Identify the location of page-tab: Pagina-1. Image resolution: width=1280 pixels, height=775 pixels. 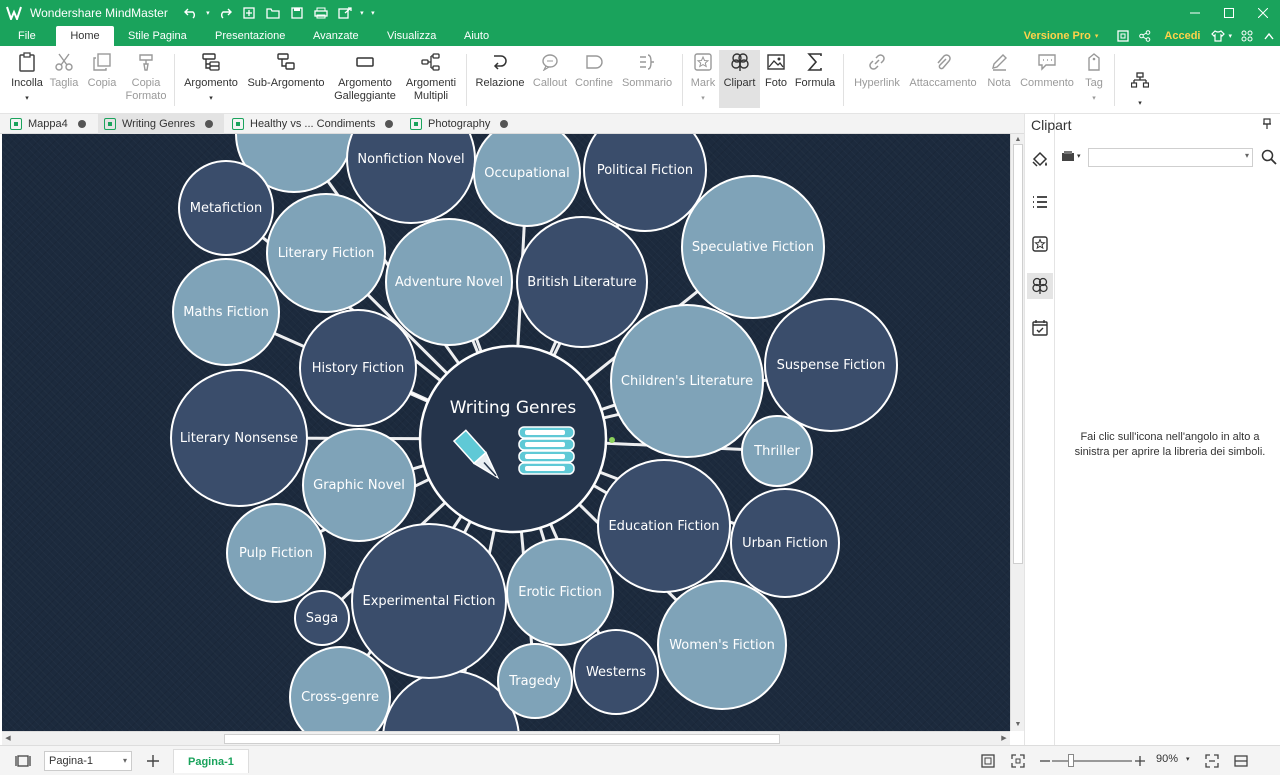
(211, 761).